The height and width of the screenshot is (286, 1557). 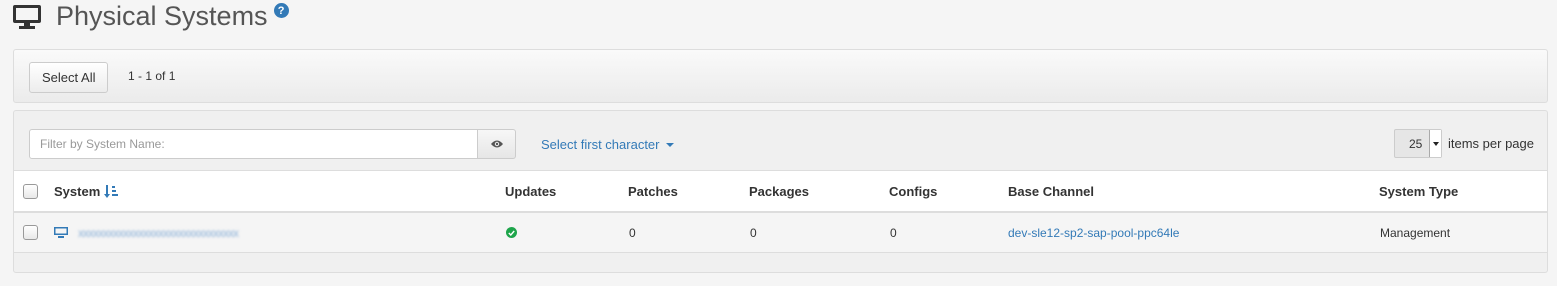 I want to click on apply-filter-button, so click(x=497, y=144).